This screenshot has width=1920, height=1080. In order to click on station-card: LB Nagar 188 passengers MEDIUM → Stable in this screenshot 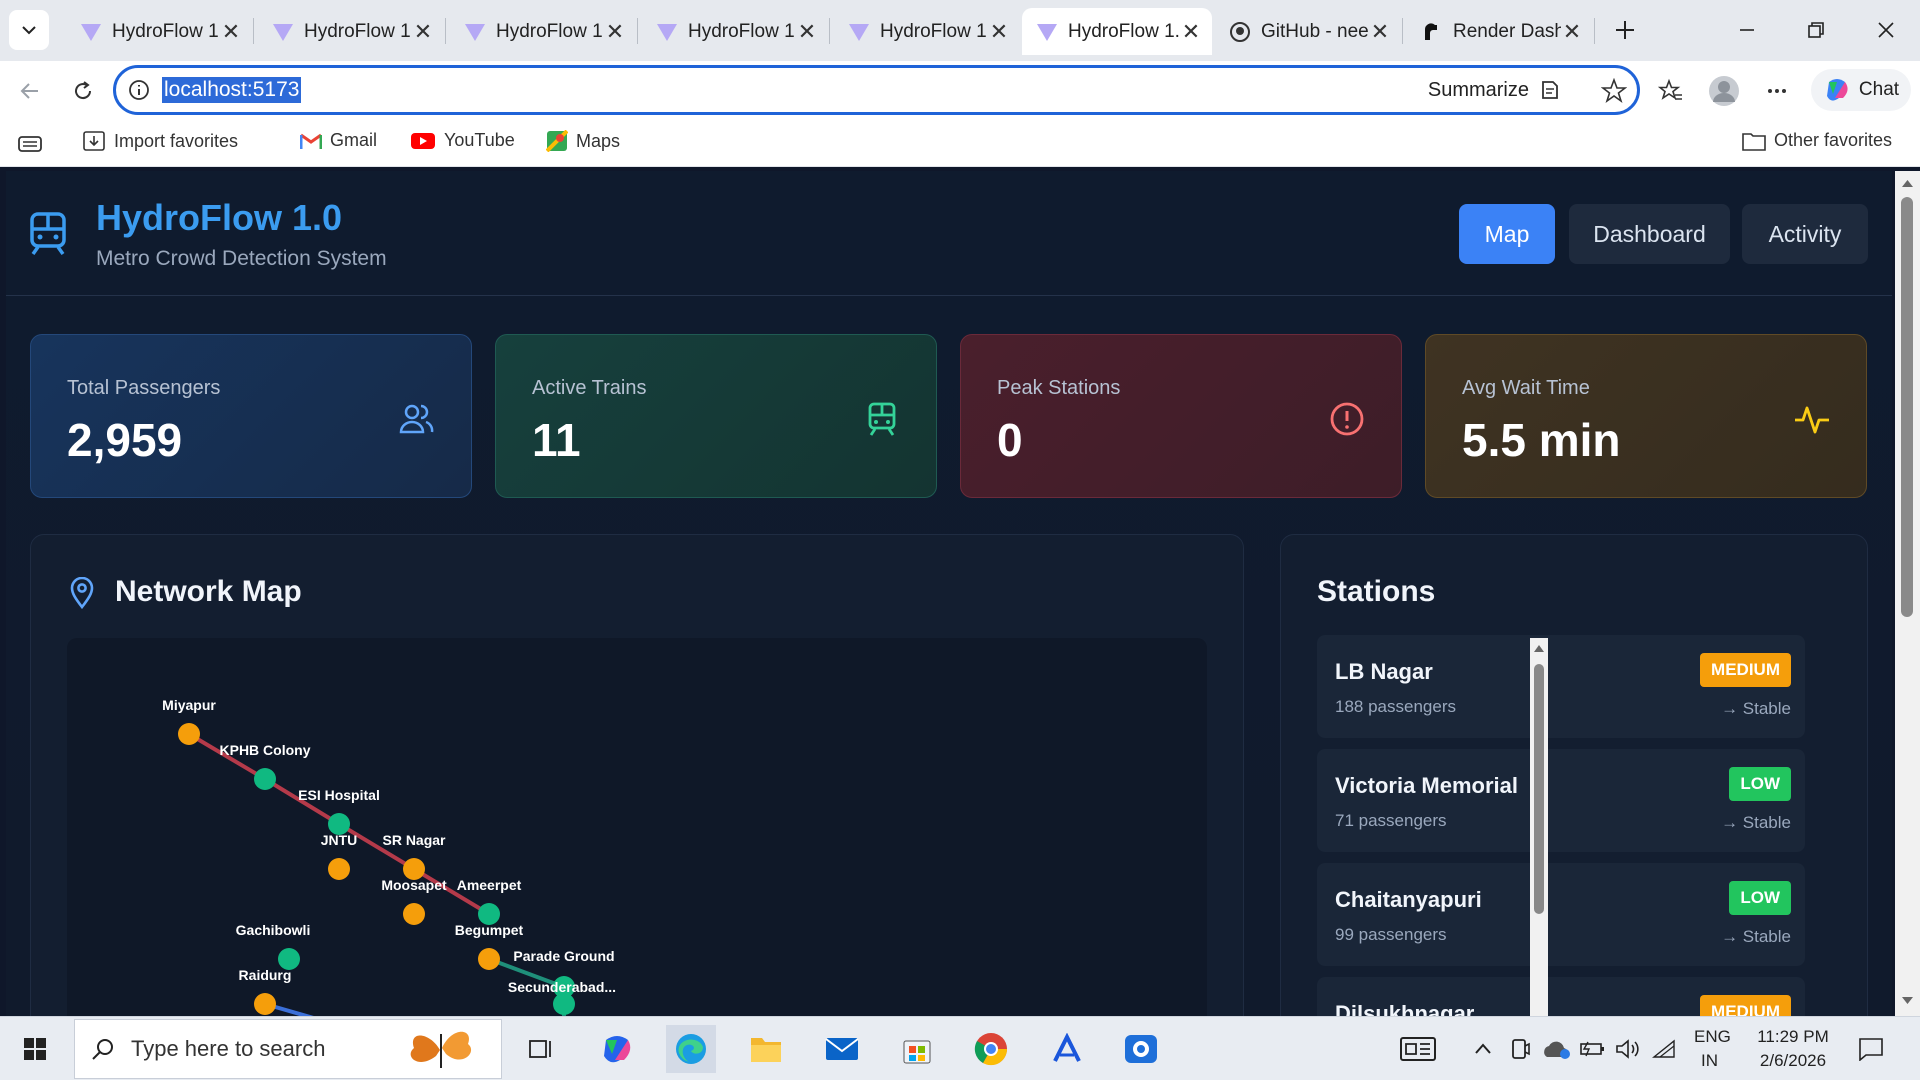, I will do `click(1561, 686)`.